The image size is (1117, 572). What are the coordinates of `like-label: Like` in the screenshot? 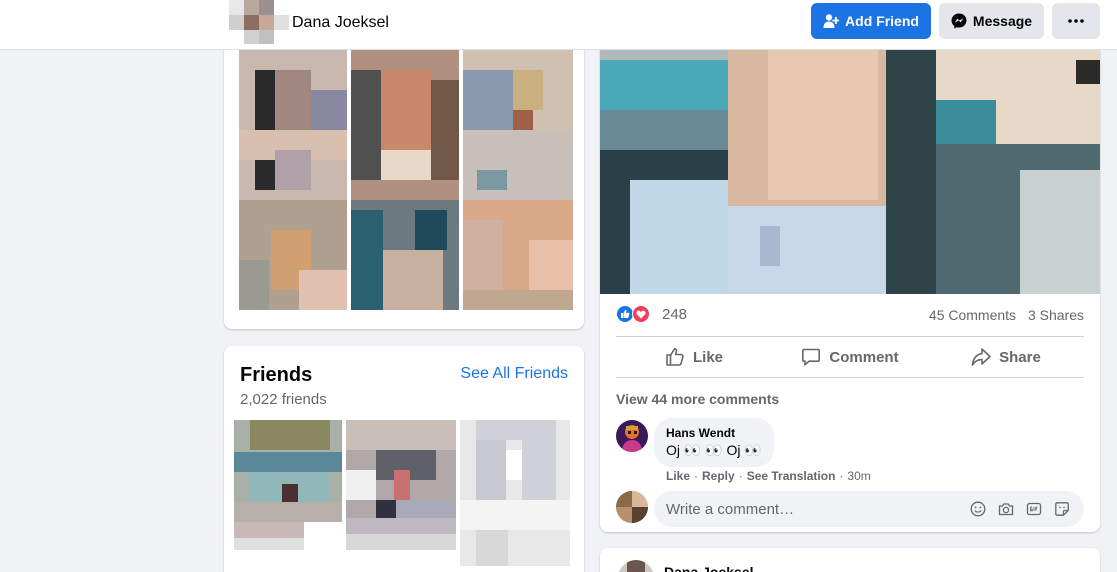 It's located at (707, 357).